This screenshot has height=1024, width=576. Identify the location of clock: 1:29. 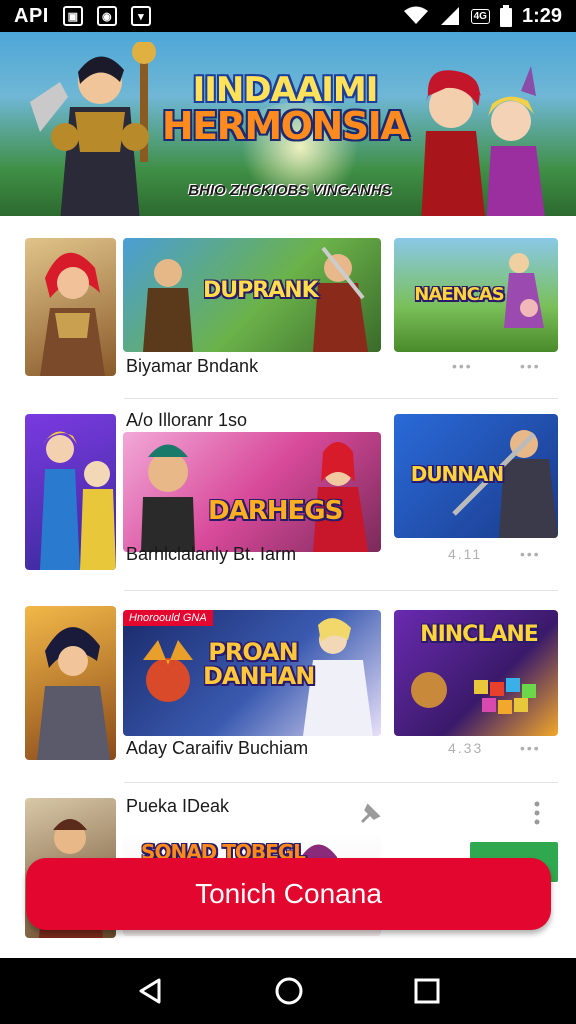
(541, 15).